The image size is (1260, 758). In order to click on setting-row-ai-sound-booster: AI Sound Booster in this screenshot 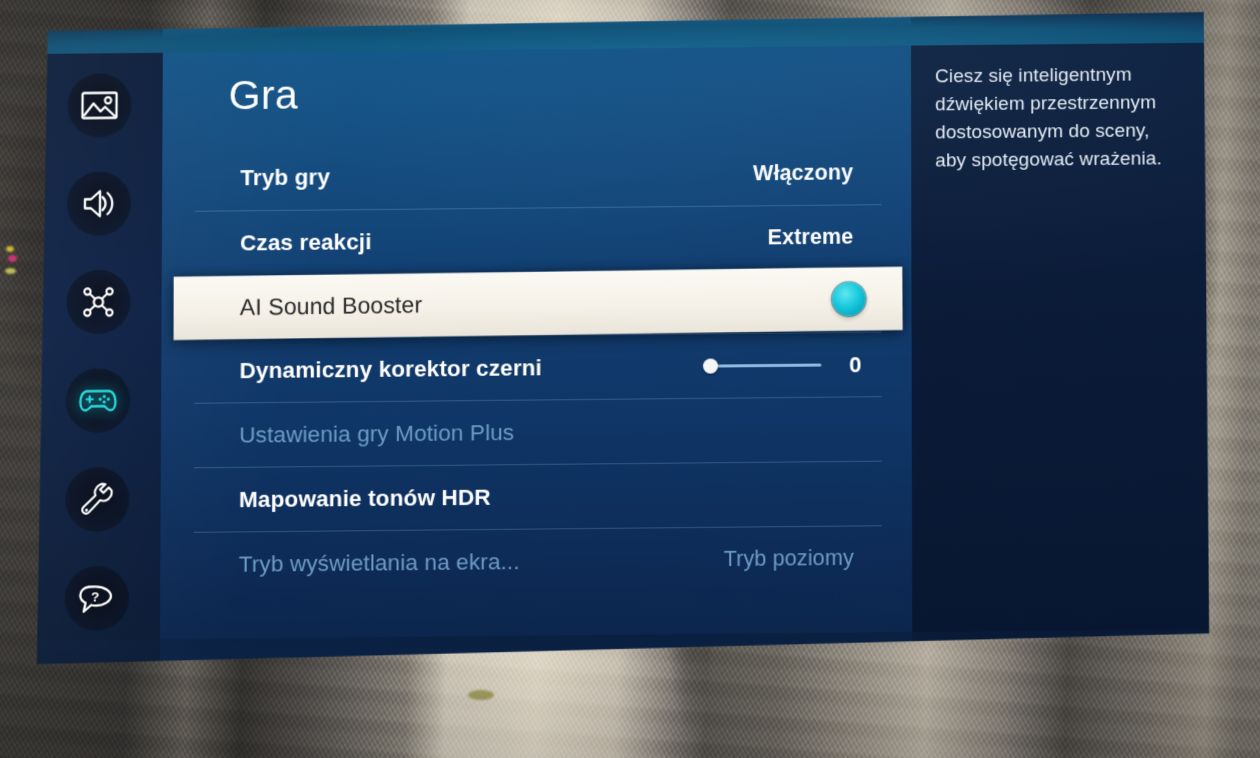, I will do `click(538, 304)`.